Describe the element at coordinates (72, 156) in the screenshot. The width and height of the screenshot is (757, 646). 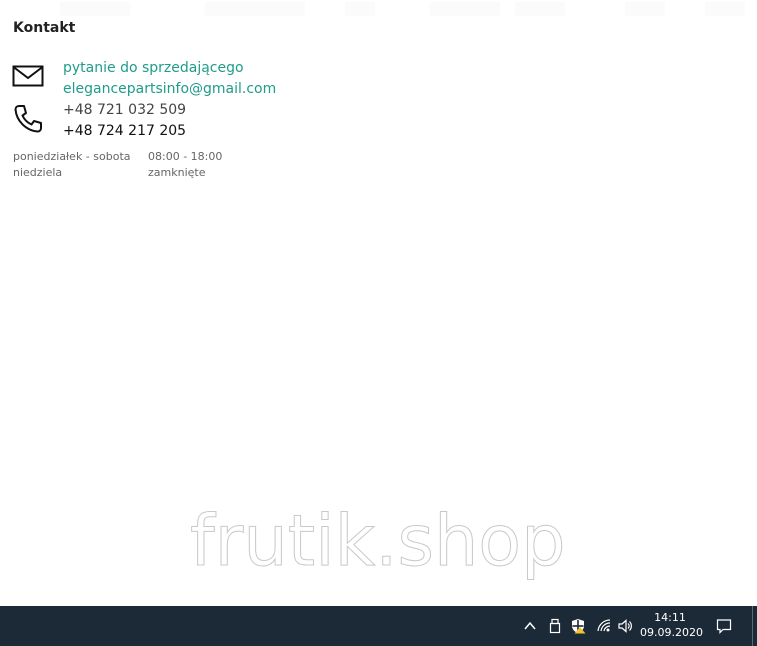
I see `hours-days: poniedziałek - sobota` at that location.